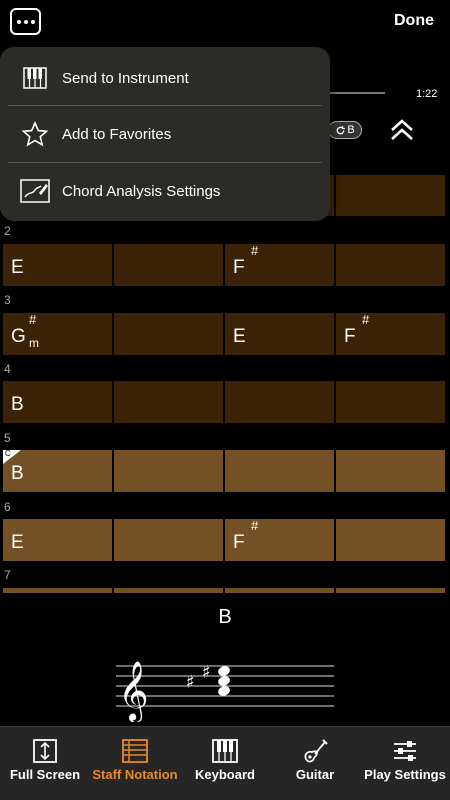 The height and width of the screenshot is (800, 450). I want to click on treble-clef-icon: 𝄞, so click(133, 691).